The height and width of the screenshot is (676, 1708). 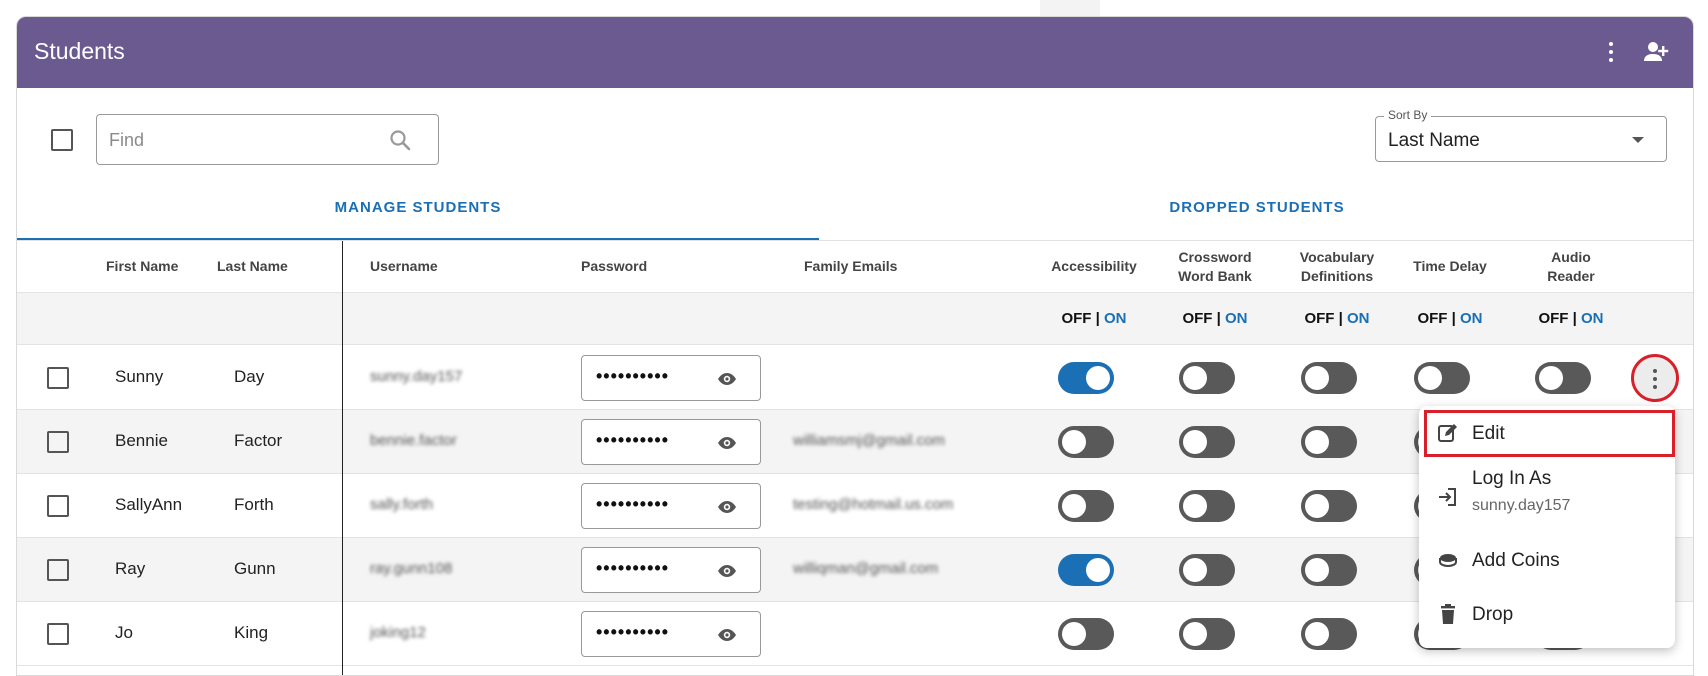 I want to click on last-name-cell: Gunn, so click(x=255, y=568).